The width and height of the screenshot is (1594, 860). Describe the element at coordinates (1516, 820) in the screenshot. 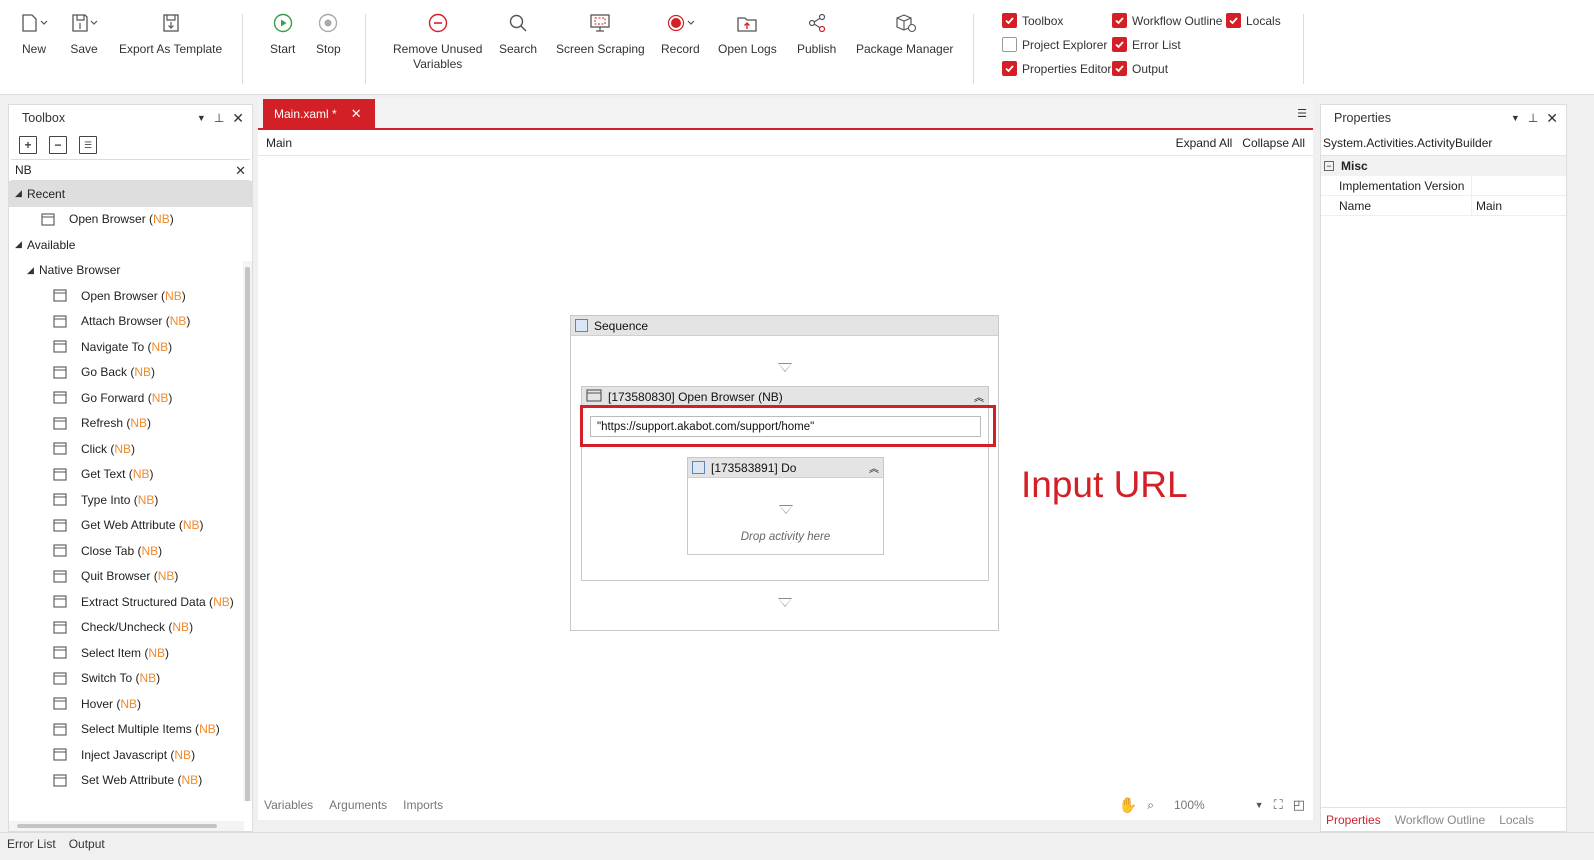

I see `tab-locals: Locals` at that location.